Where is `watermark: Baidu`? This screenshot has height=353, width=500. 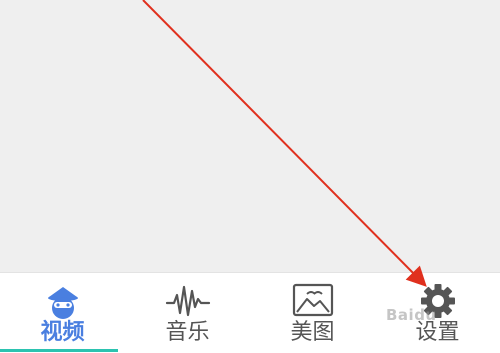
watermark: Baidu is located at coordinates (411, 315).